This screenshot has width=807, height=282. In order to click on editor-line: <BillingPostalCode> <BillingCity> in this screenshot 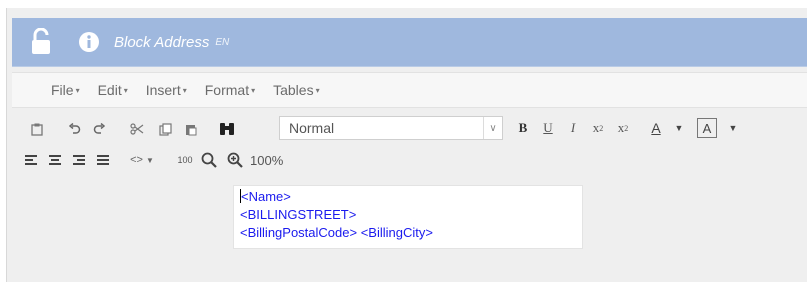, I will do `click(411, 233)`.